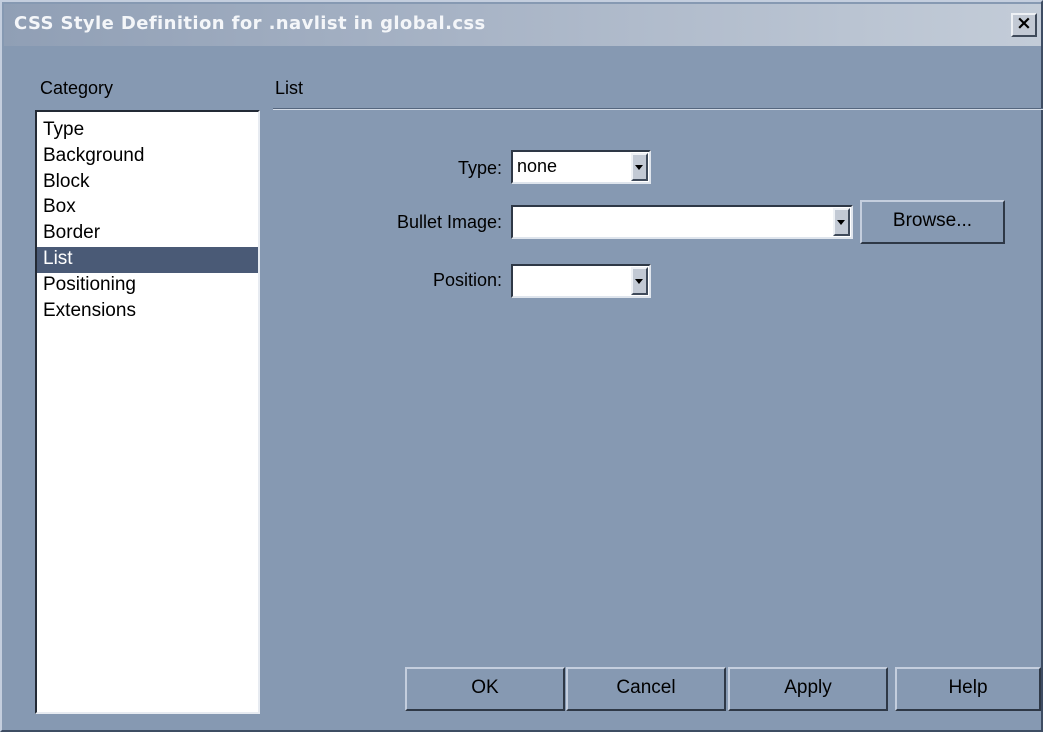 This screenshot has height=732, width=1043. I want to click on type-select-value: none, so click(537, 166).